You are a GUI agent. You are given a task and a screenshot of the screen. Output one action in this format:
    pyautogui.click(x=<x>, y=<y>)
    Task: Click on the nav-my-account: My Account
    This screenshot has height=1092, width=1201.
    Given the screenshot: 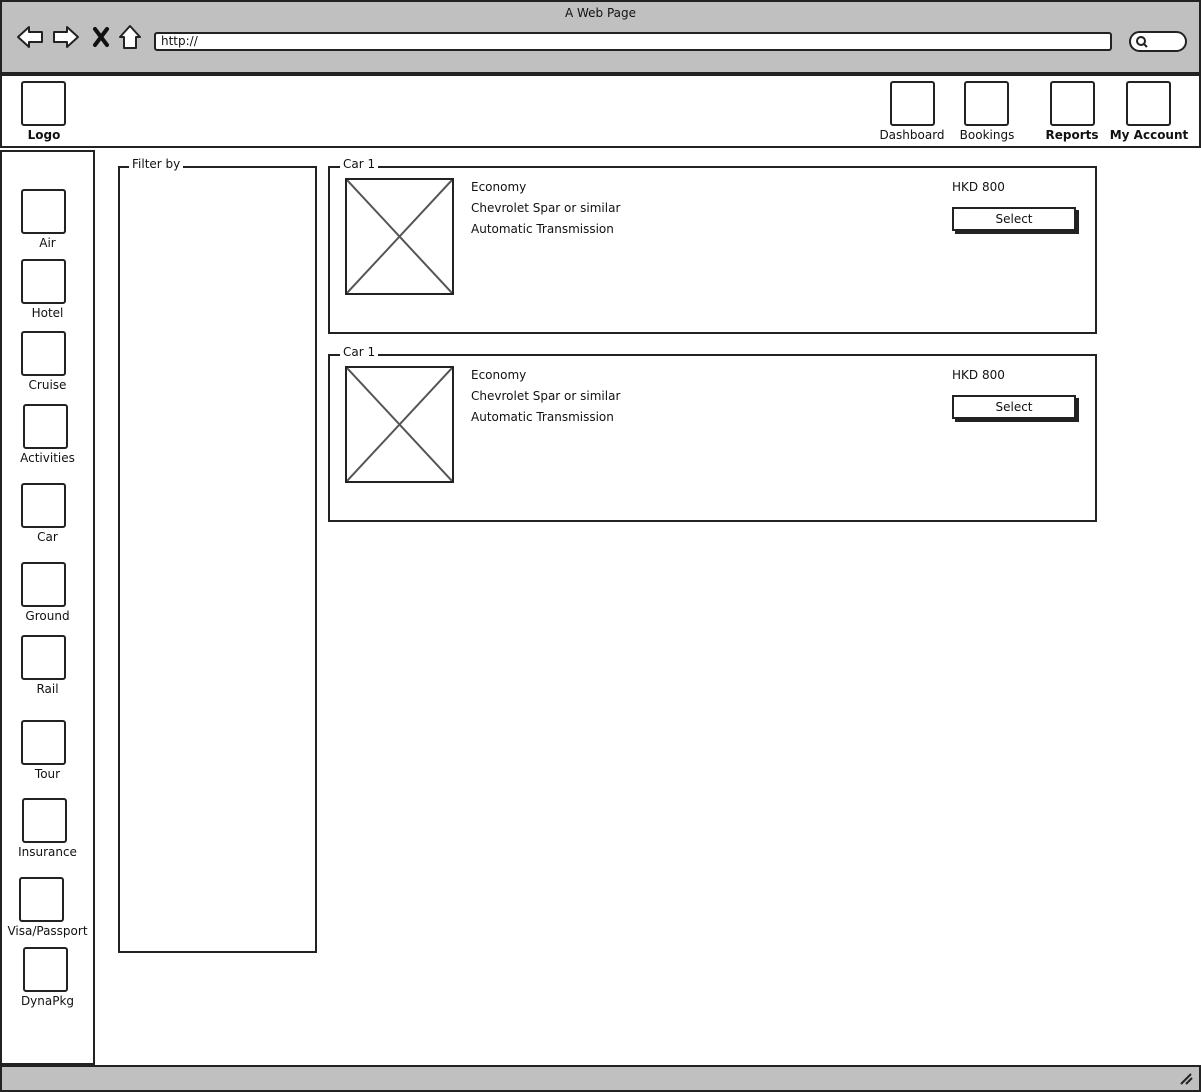 What is the action you would take?
    pyautogui.click(x=1147, y=135)
    